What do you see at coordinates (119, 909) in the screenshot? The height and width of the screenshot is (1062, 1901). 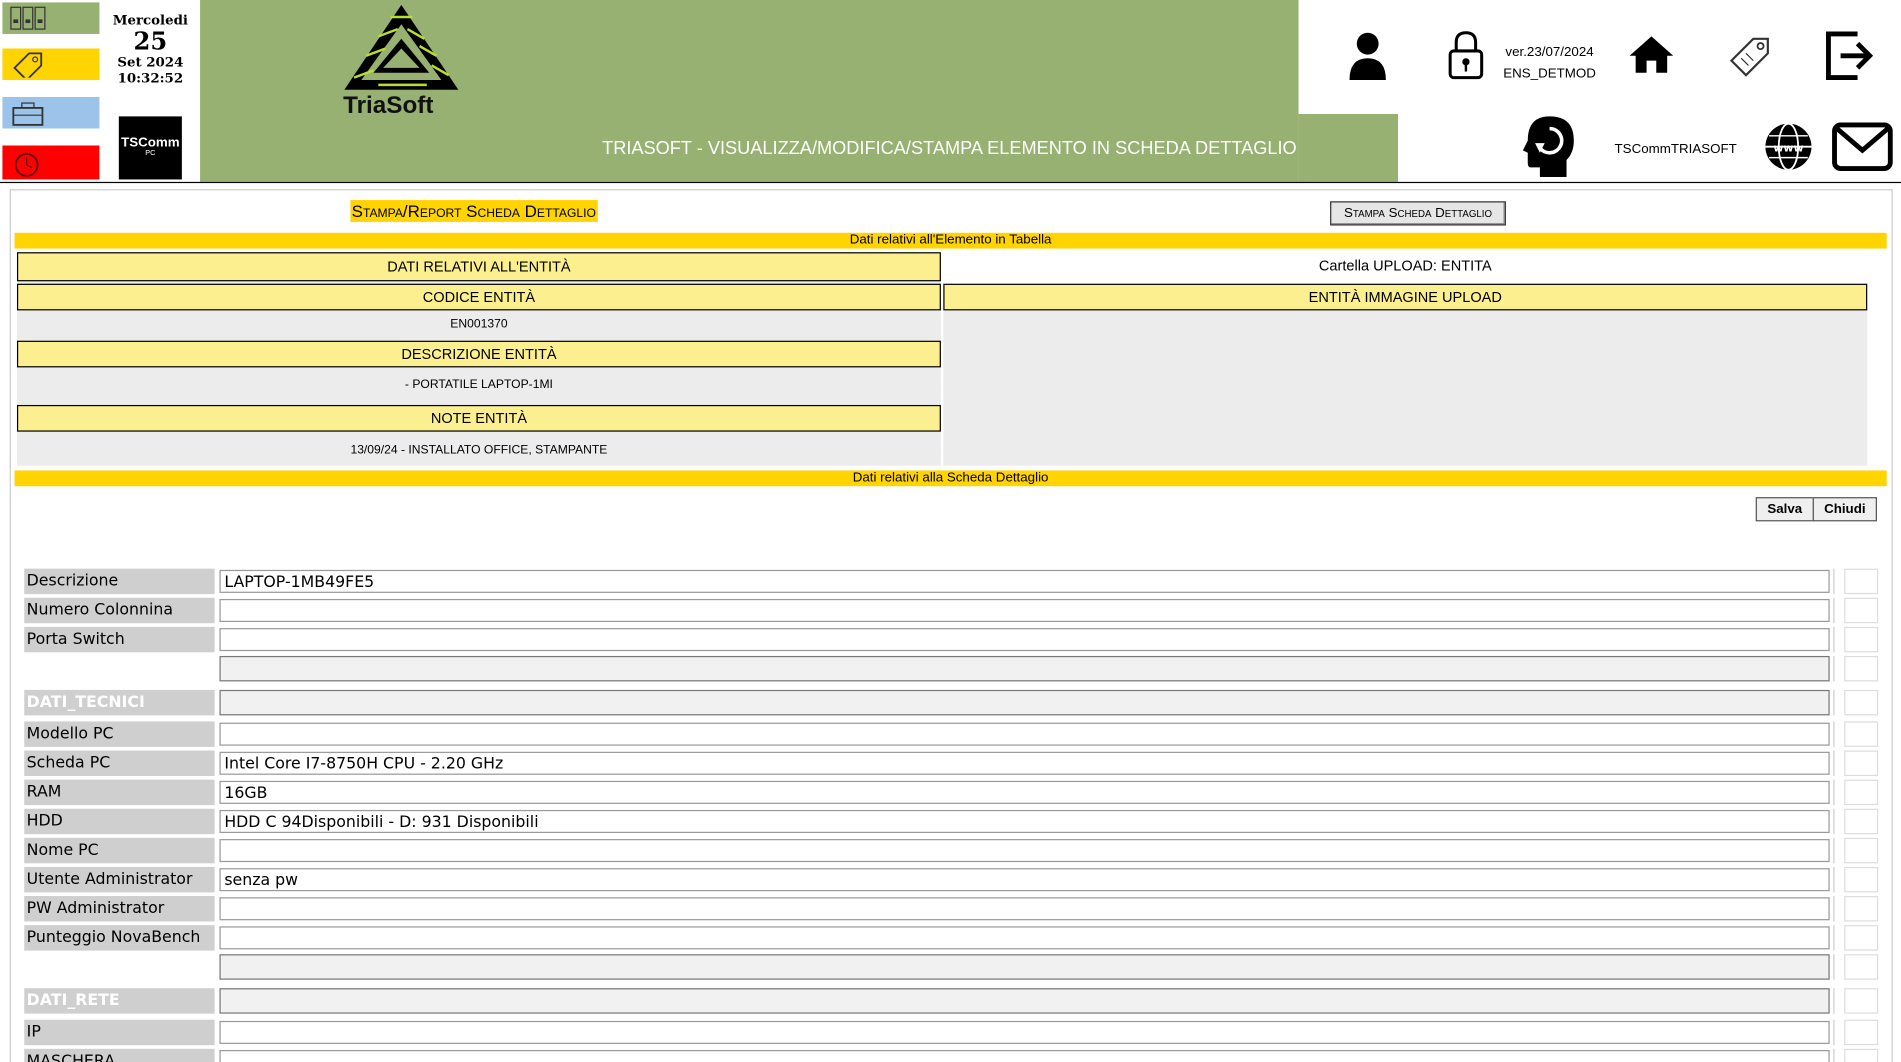 I see `form-field-label: PW Administrator` at bounding box center [119, 909].